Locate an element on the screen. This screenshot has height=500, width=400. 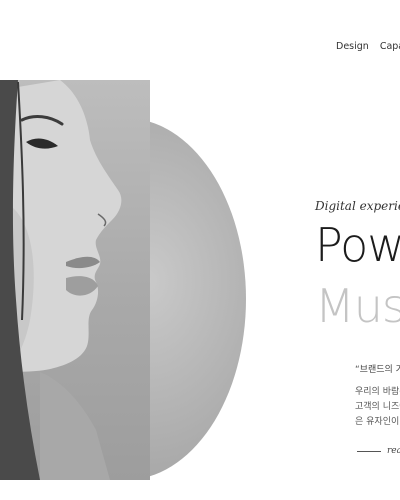
read-more-rule is located at coordinates (369, 451).